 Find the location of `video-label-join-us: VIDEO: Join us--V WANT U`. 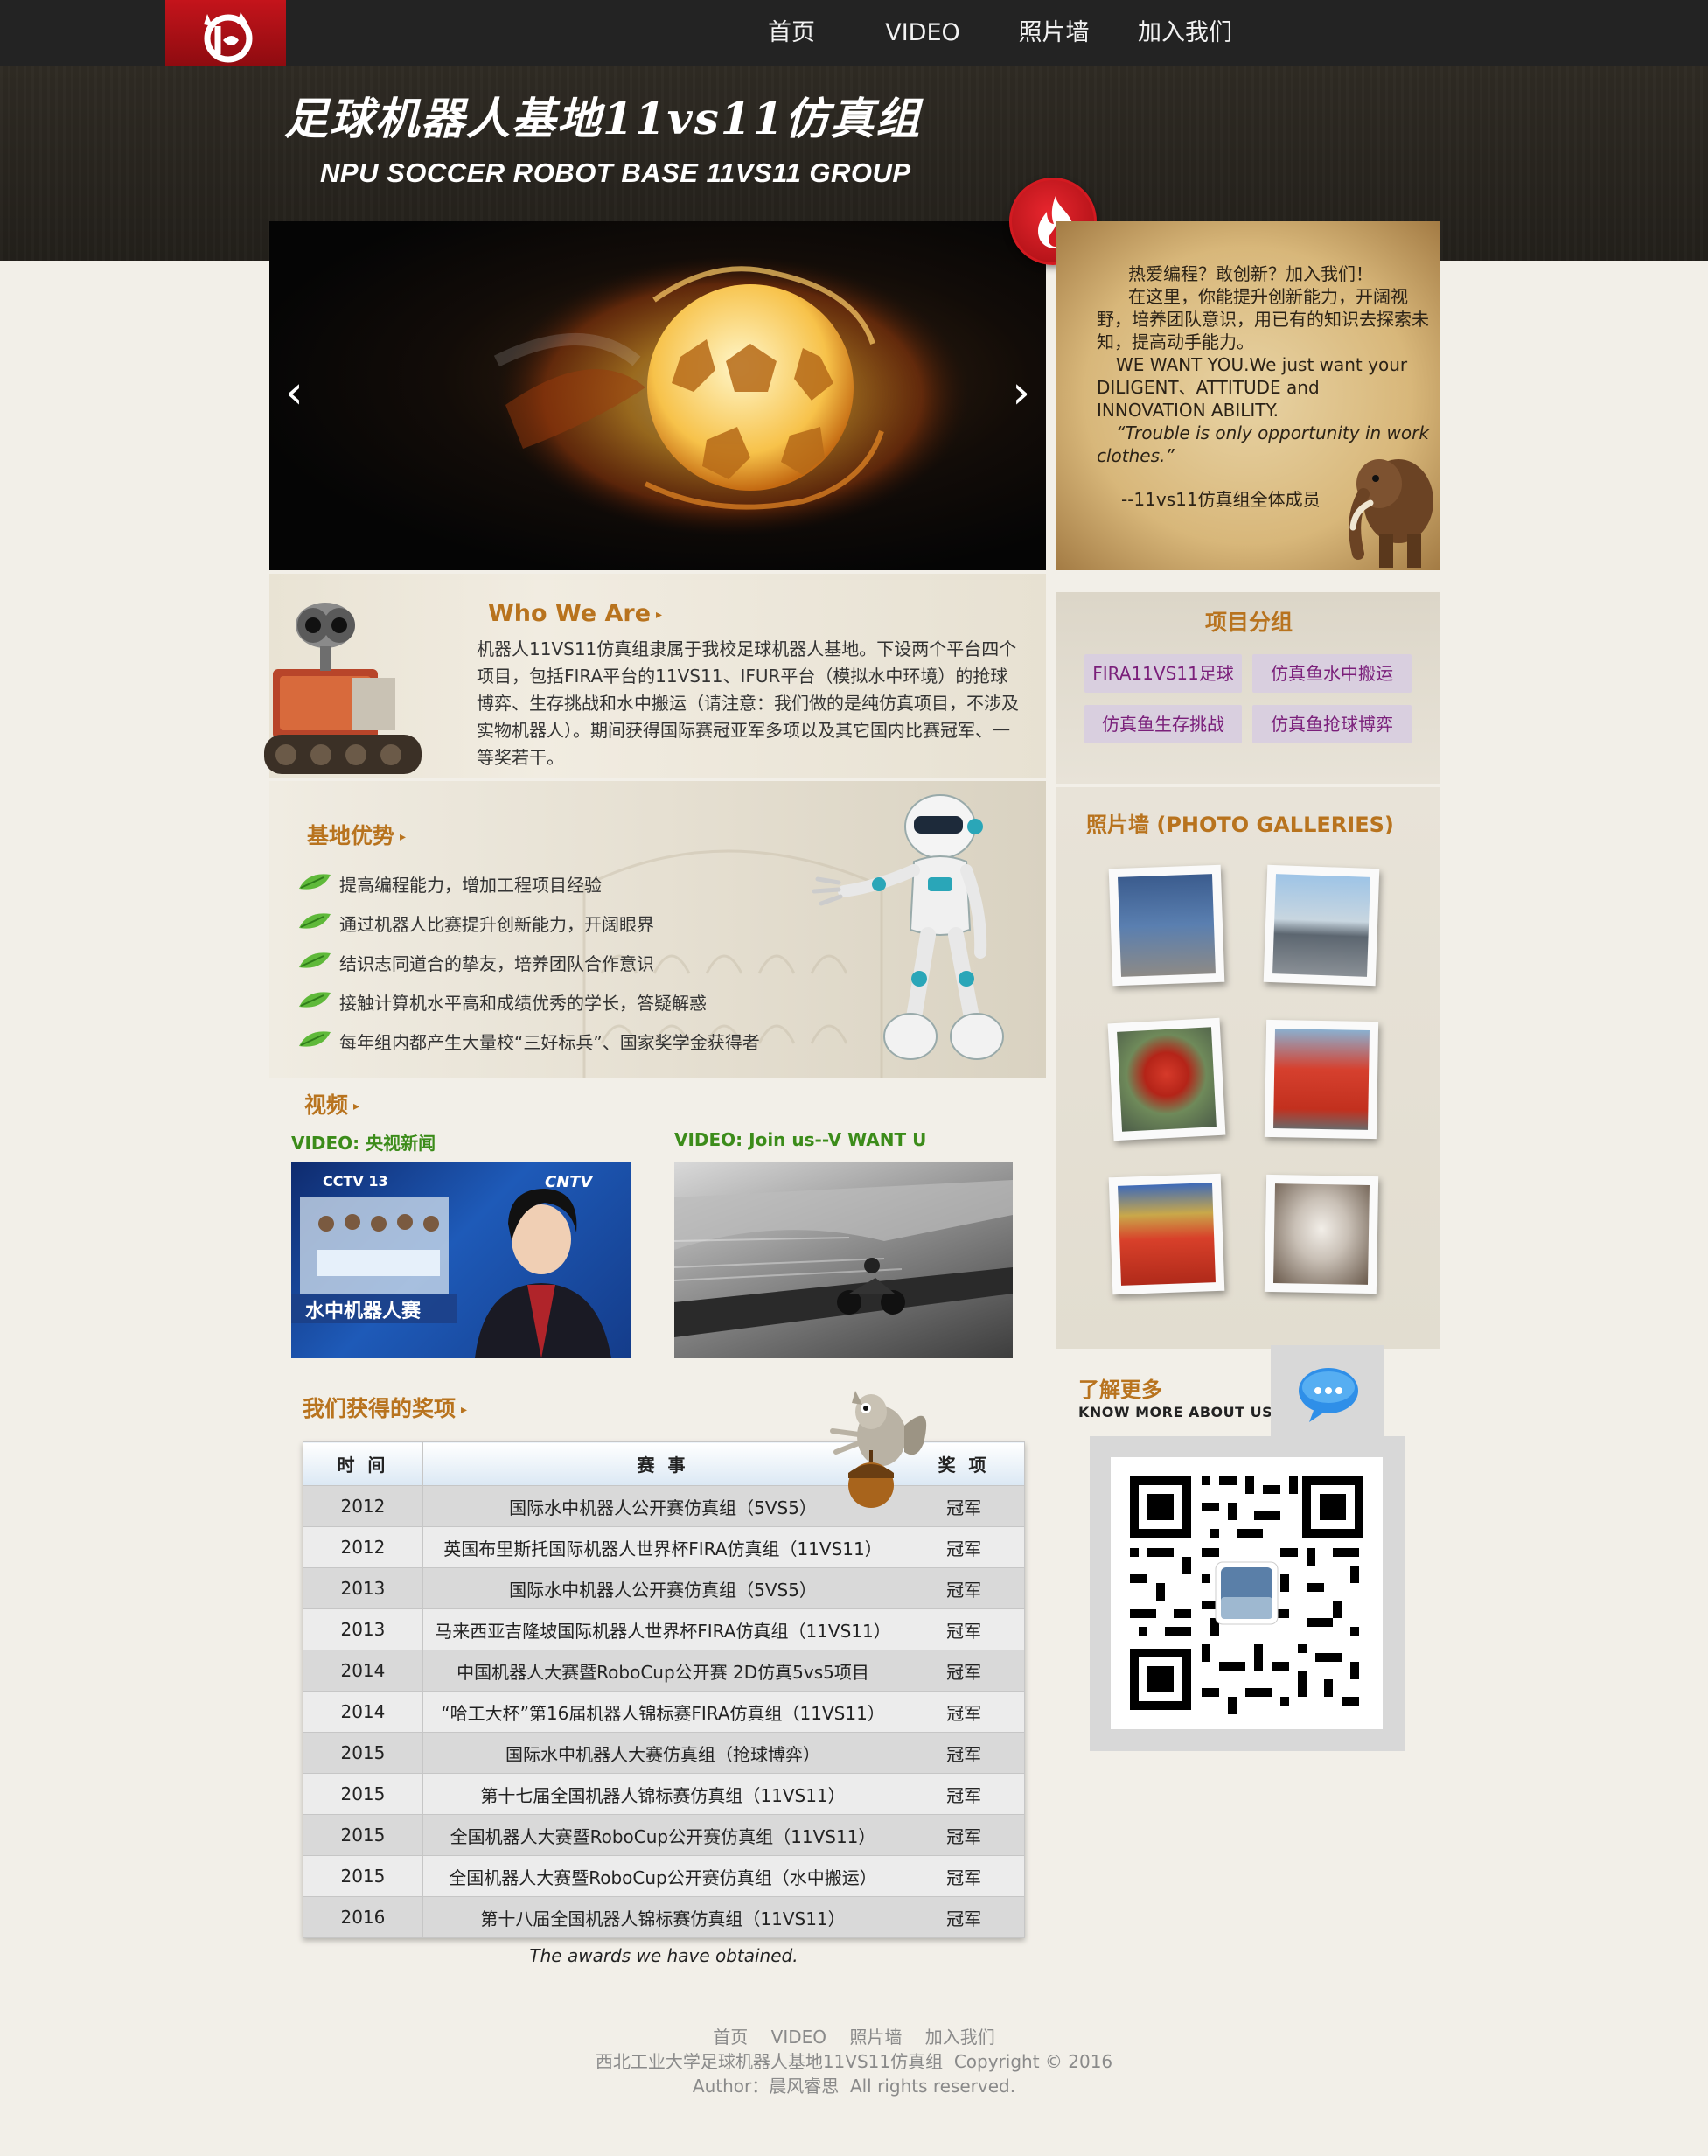

video-label-join-us: VIDEO: Join us--V WANT U is located at coordinates (800, 1139).